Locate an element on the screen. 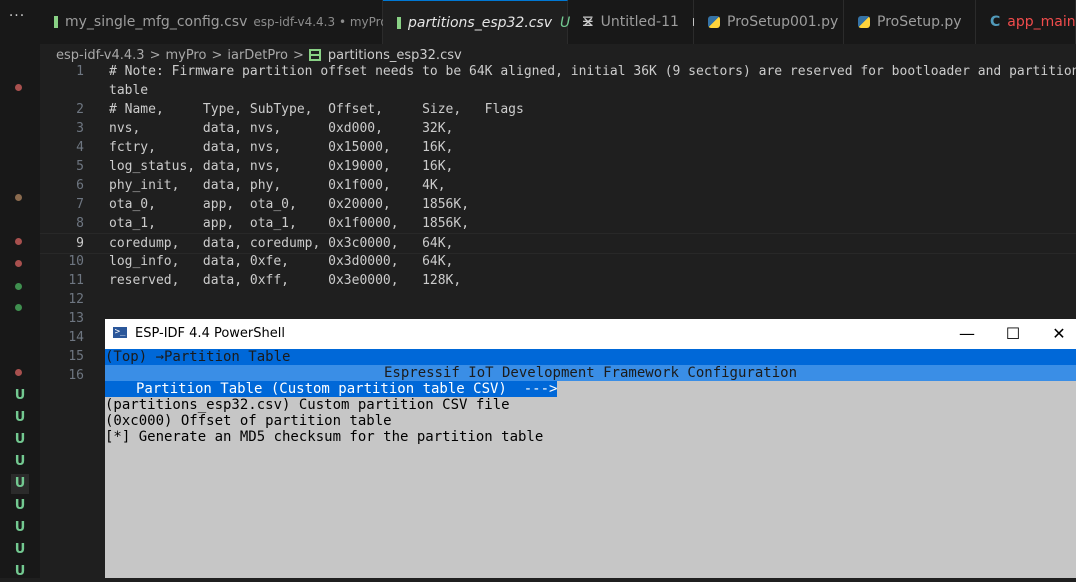 This screenshot has height=582, width=1076. tab-prosetup001: ProSetup001.py is located at coordinates (769, 22).